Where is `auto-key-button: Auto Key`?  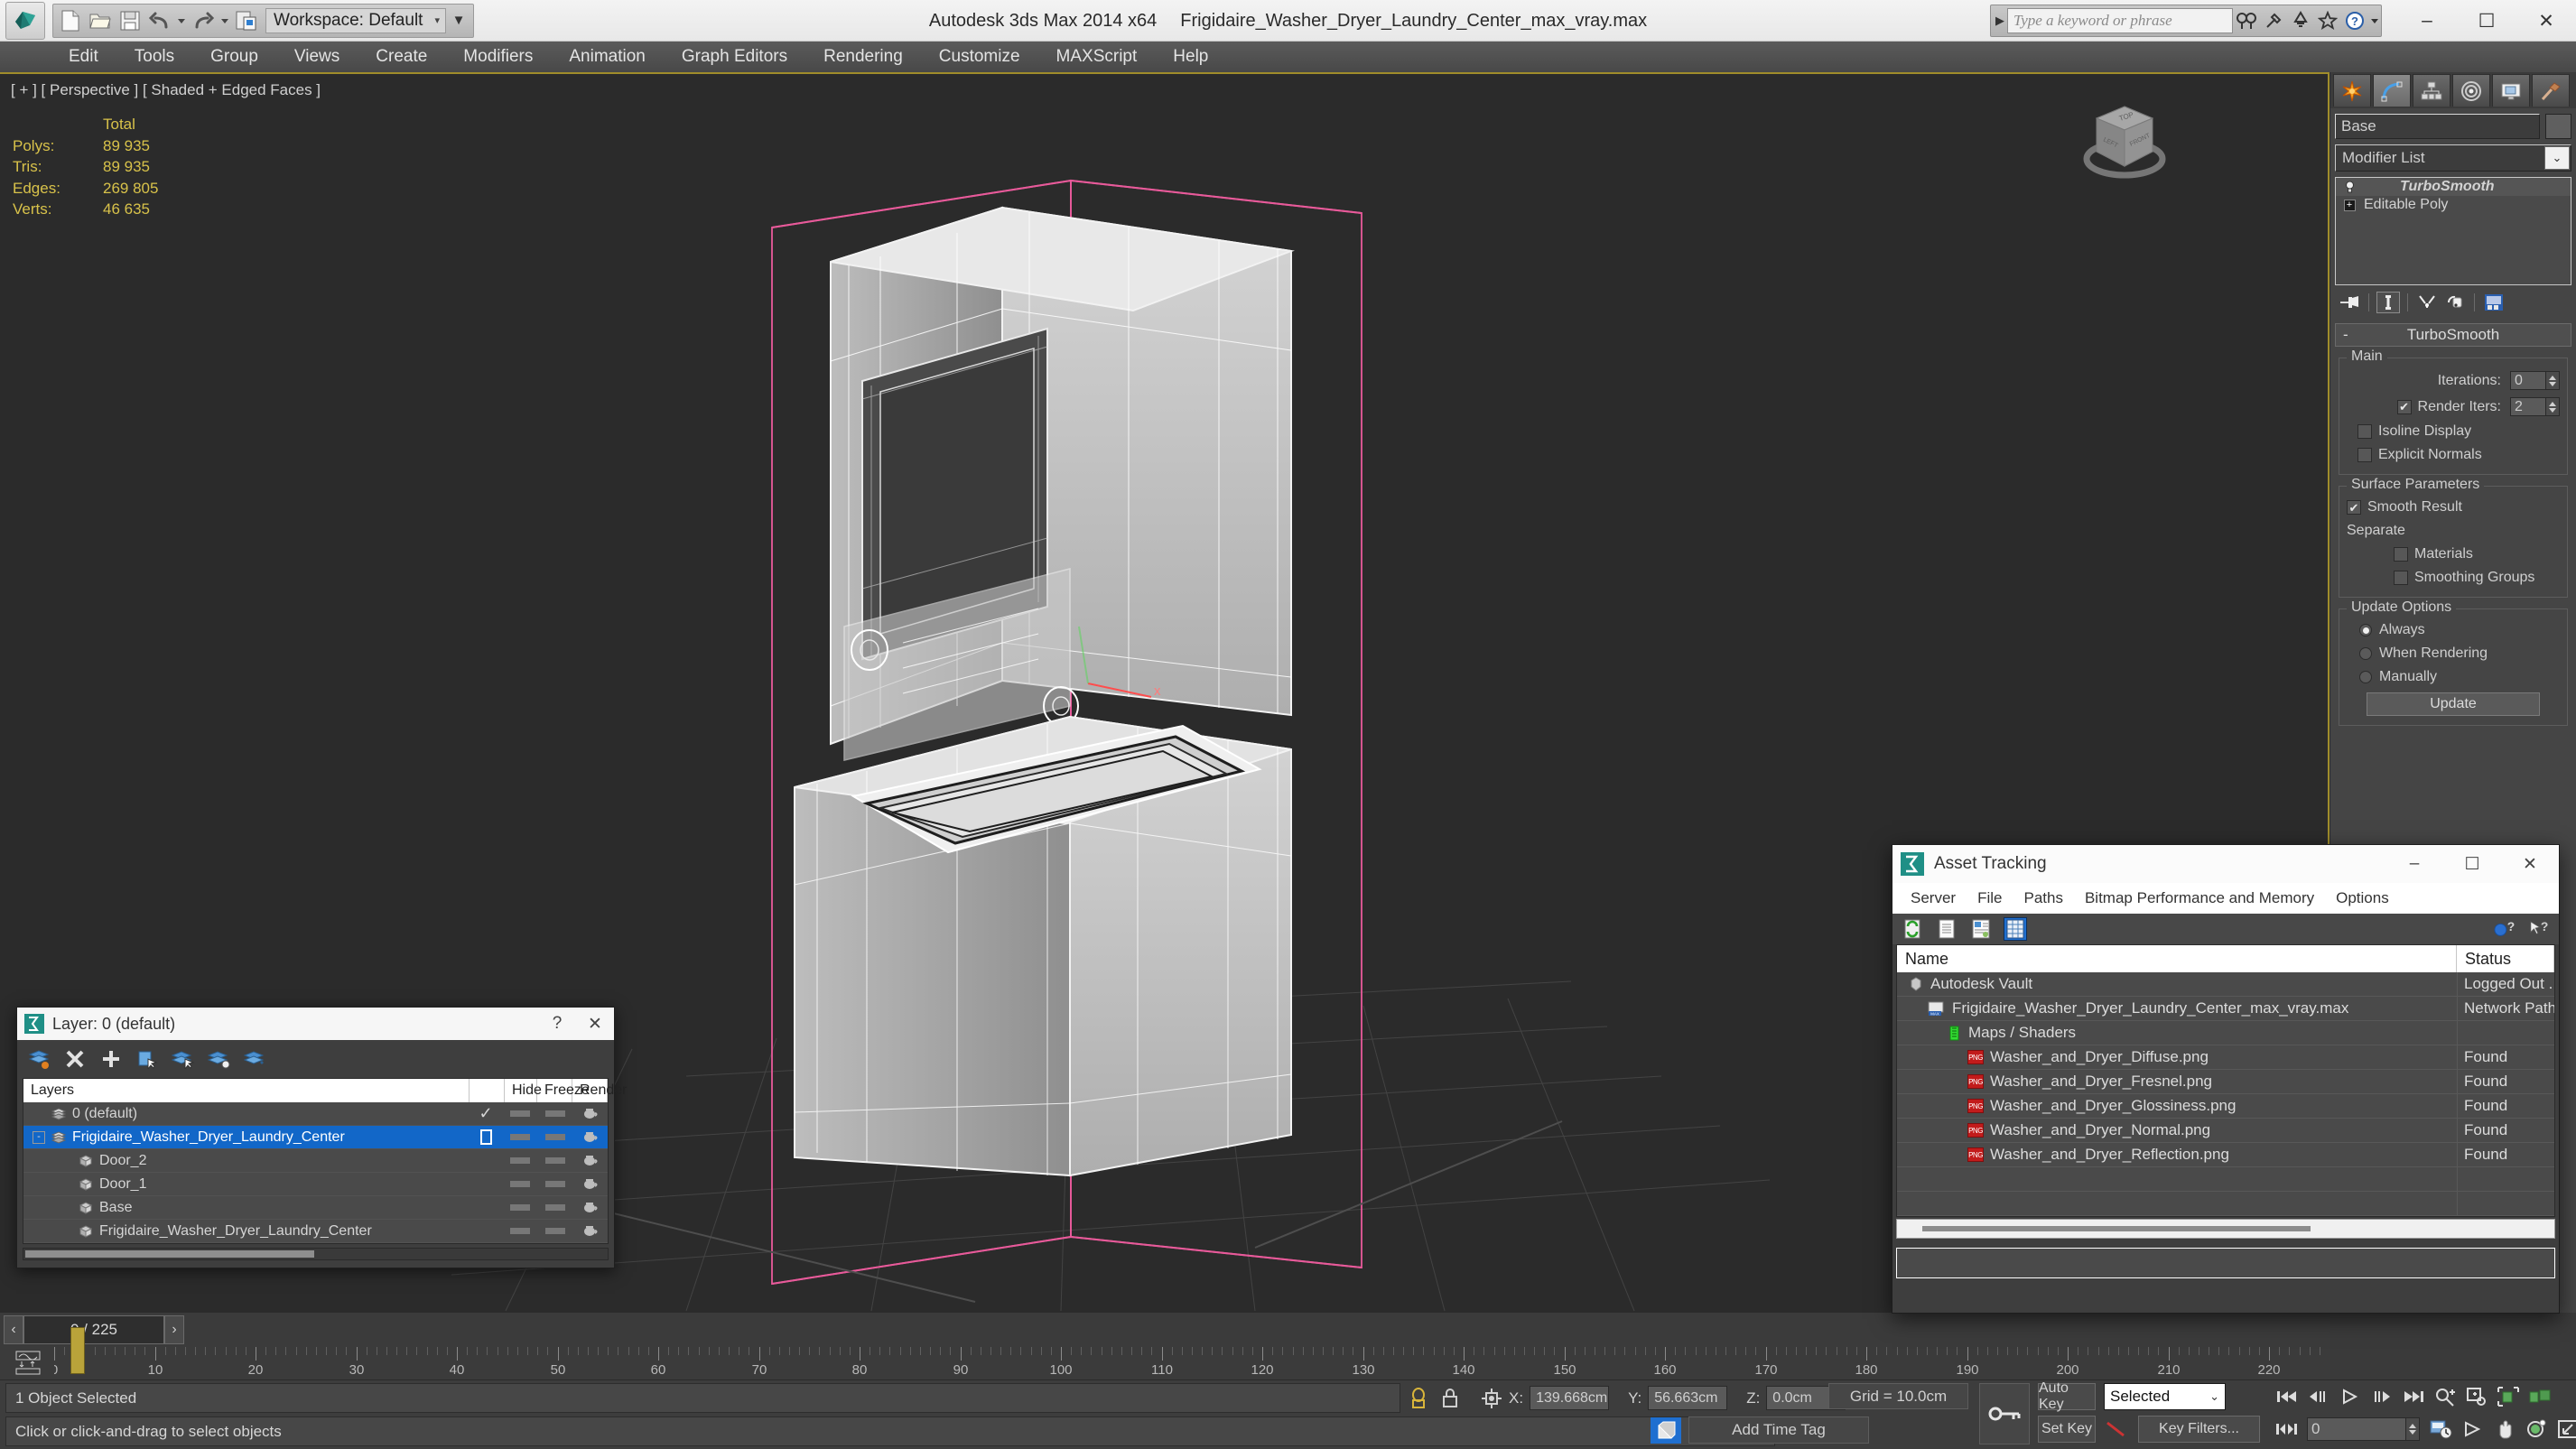
auto-key-button: Auto Key is located at coordinates (2067, 1396).